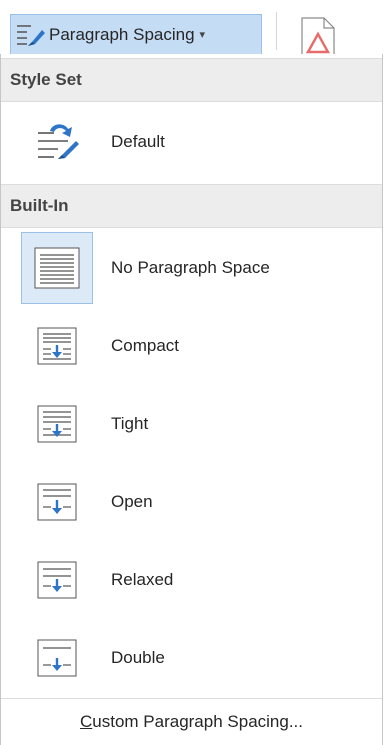  Describe the element at coordinates (57, 580) in the screenshot. I see `relaxed-spacing-icon` at that location.